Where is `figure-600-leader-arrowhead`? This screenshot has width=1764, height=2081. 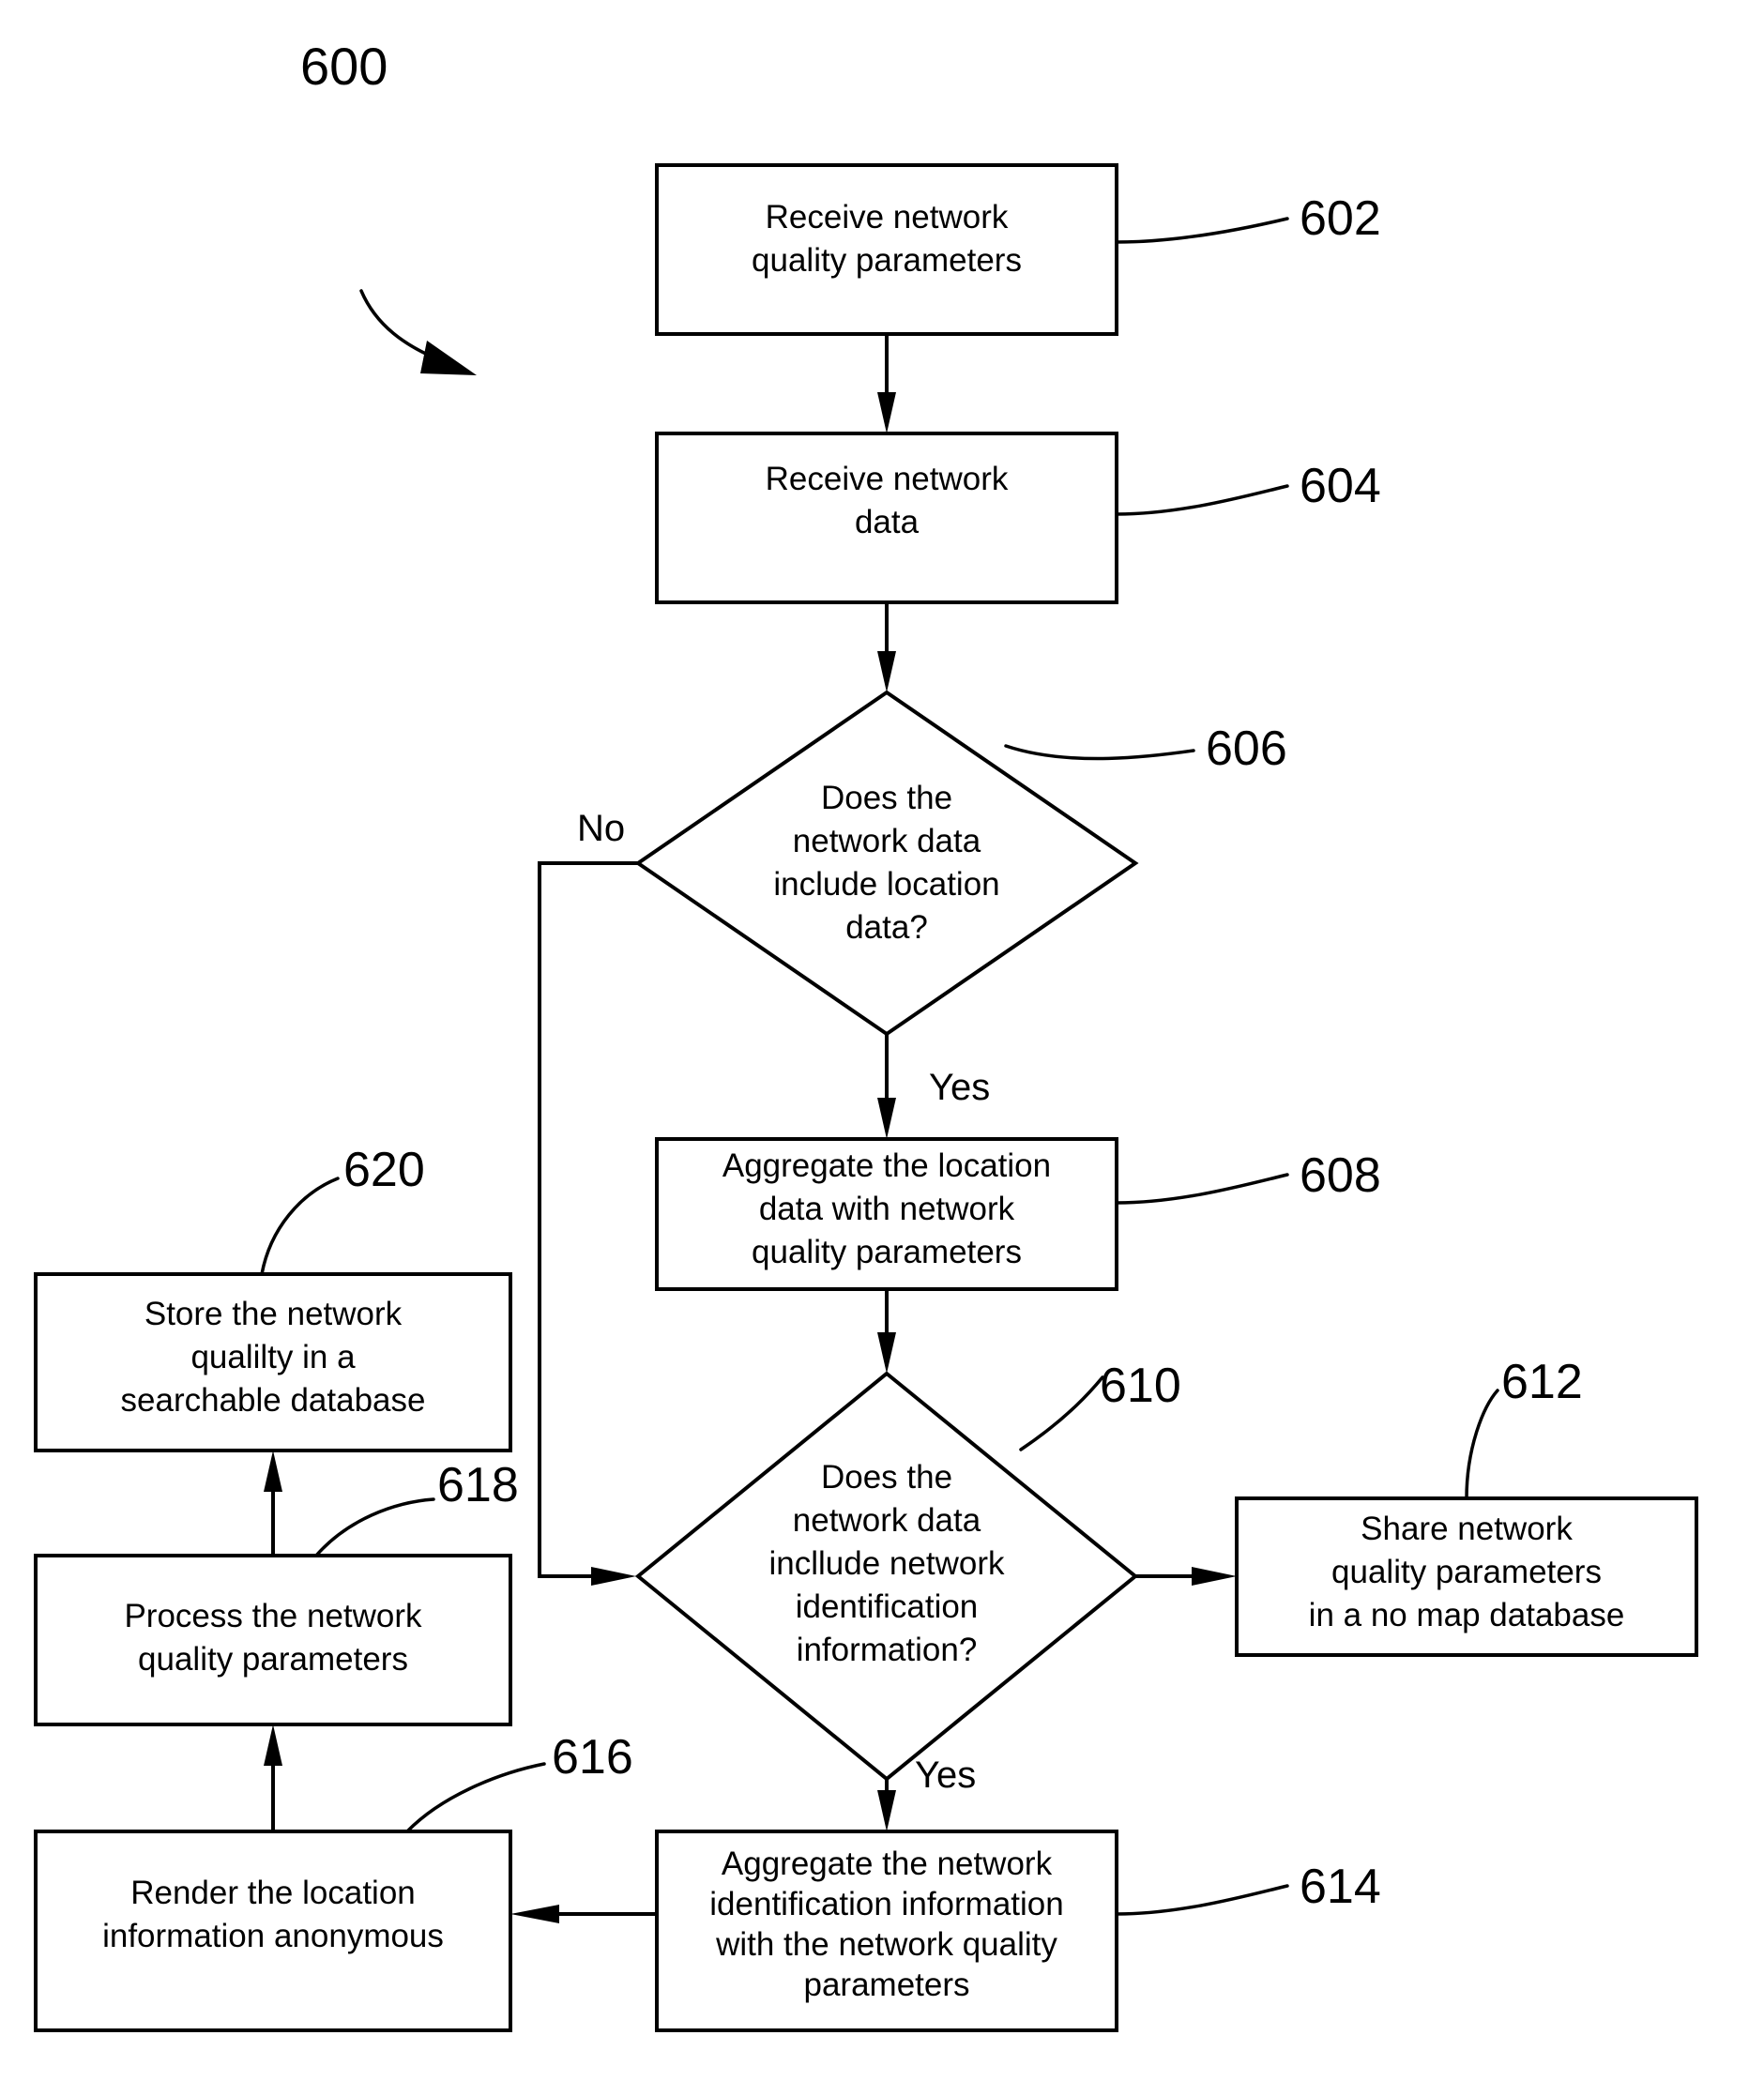
figure-600-leader-arrowhead is located at coordinates (448, 358).